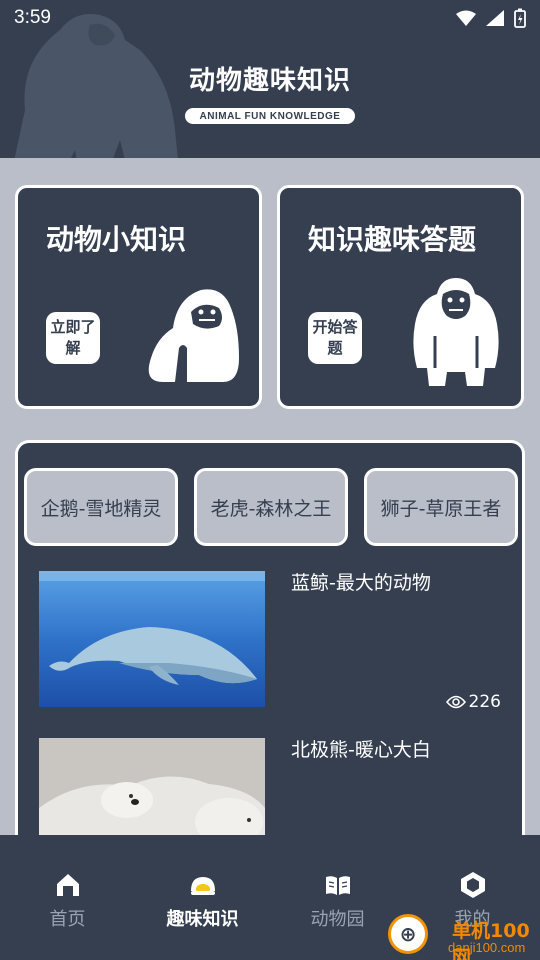  What do you see at coordinates (456, 332) in the screenshot?
I see `gorilla-front-icon` at bounding box center [456, 332].